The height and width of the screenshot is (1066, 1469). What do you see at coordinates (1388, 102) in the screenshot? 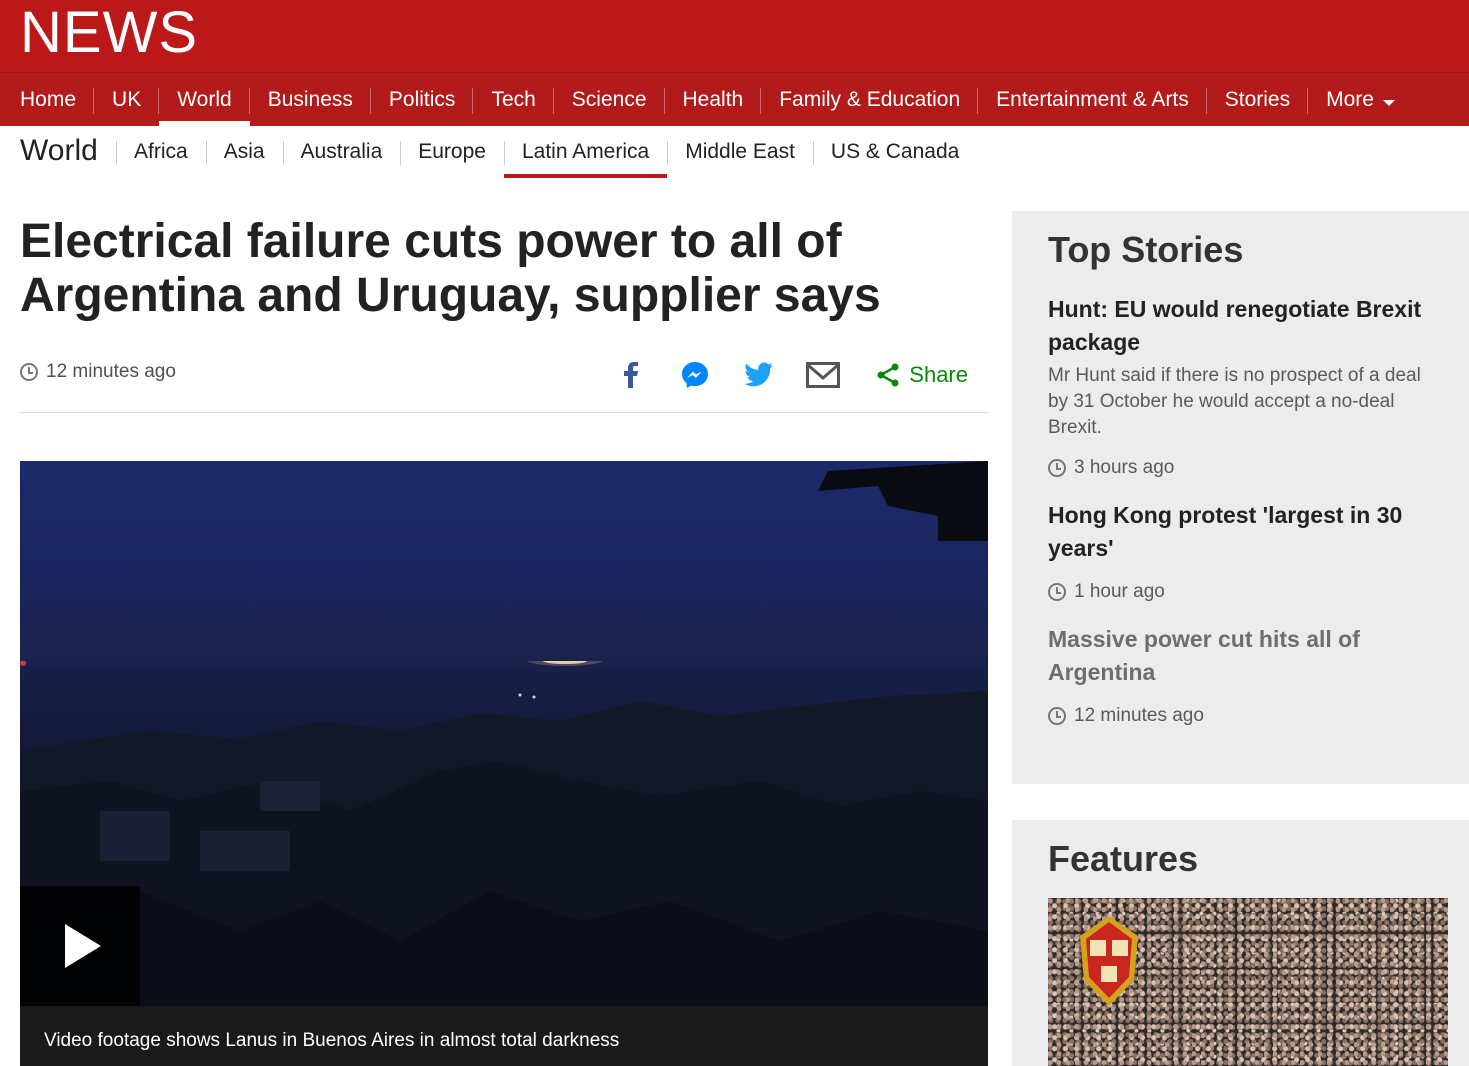
I see `chevron-down-icon` at bounding box center [1388, 102].